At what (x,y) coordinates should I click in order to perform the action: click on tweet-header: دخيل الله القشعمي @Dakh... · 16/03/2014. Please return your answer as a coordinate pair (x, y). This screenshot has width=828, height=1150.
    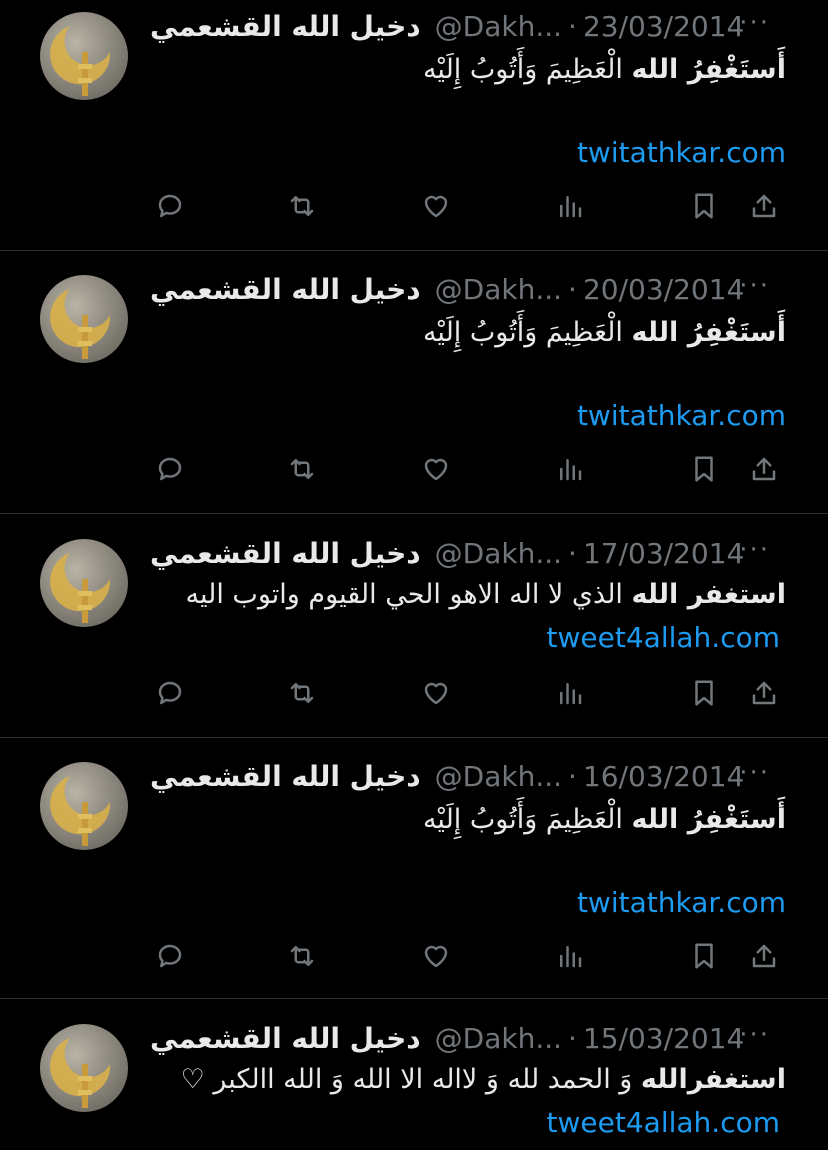
    Looking at the image, I should click on (470, 776).